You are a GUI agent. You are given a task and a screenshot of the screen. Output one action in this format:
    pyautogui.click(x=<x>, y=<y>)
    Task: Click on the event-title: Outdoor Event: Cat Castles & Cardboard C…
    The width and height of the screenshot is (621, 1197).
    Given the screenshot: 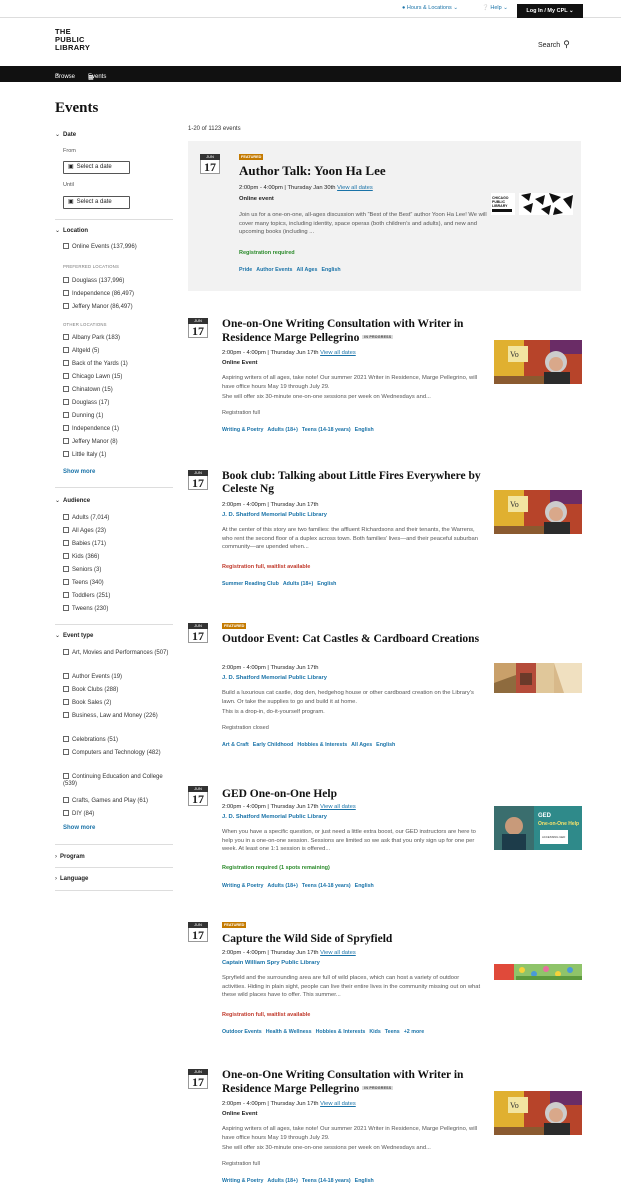 What is the action you would take?
    pyautogui.click(x=357, y=639)
    